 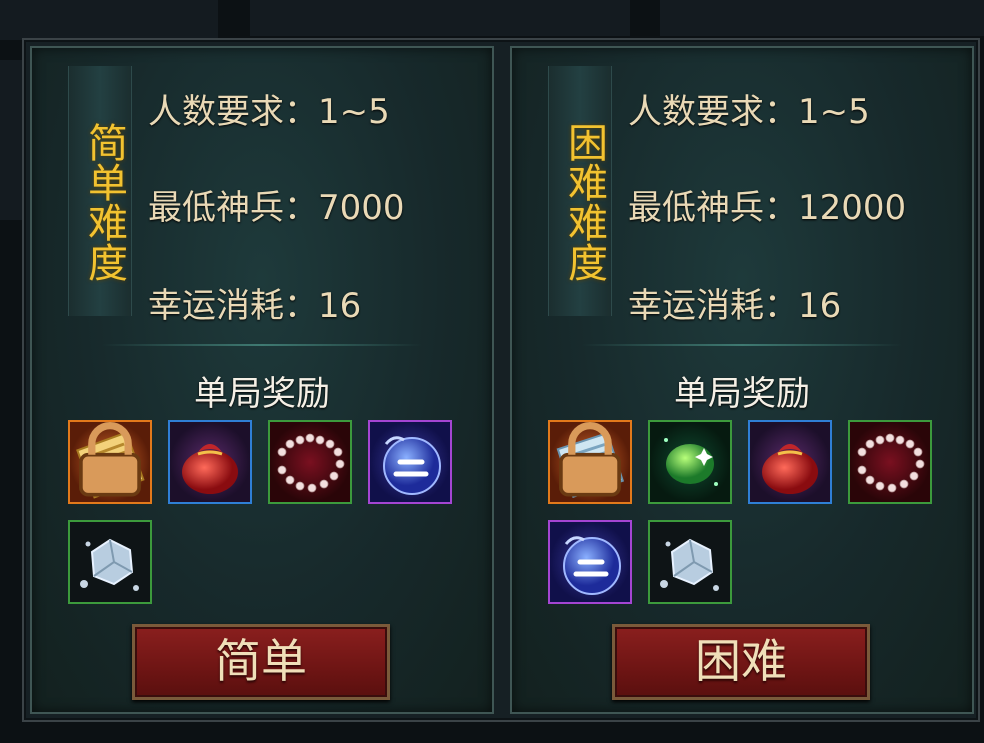 I want to click on reward-item-green-gem, so click(x=690, y=462).